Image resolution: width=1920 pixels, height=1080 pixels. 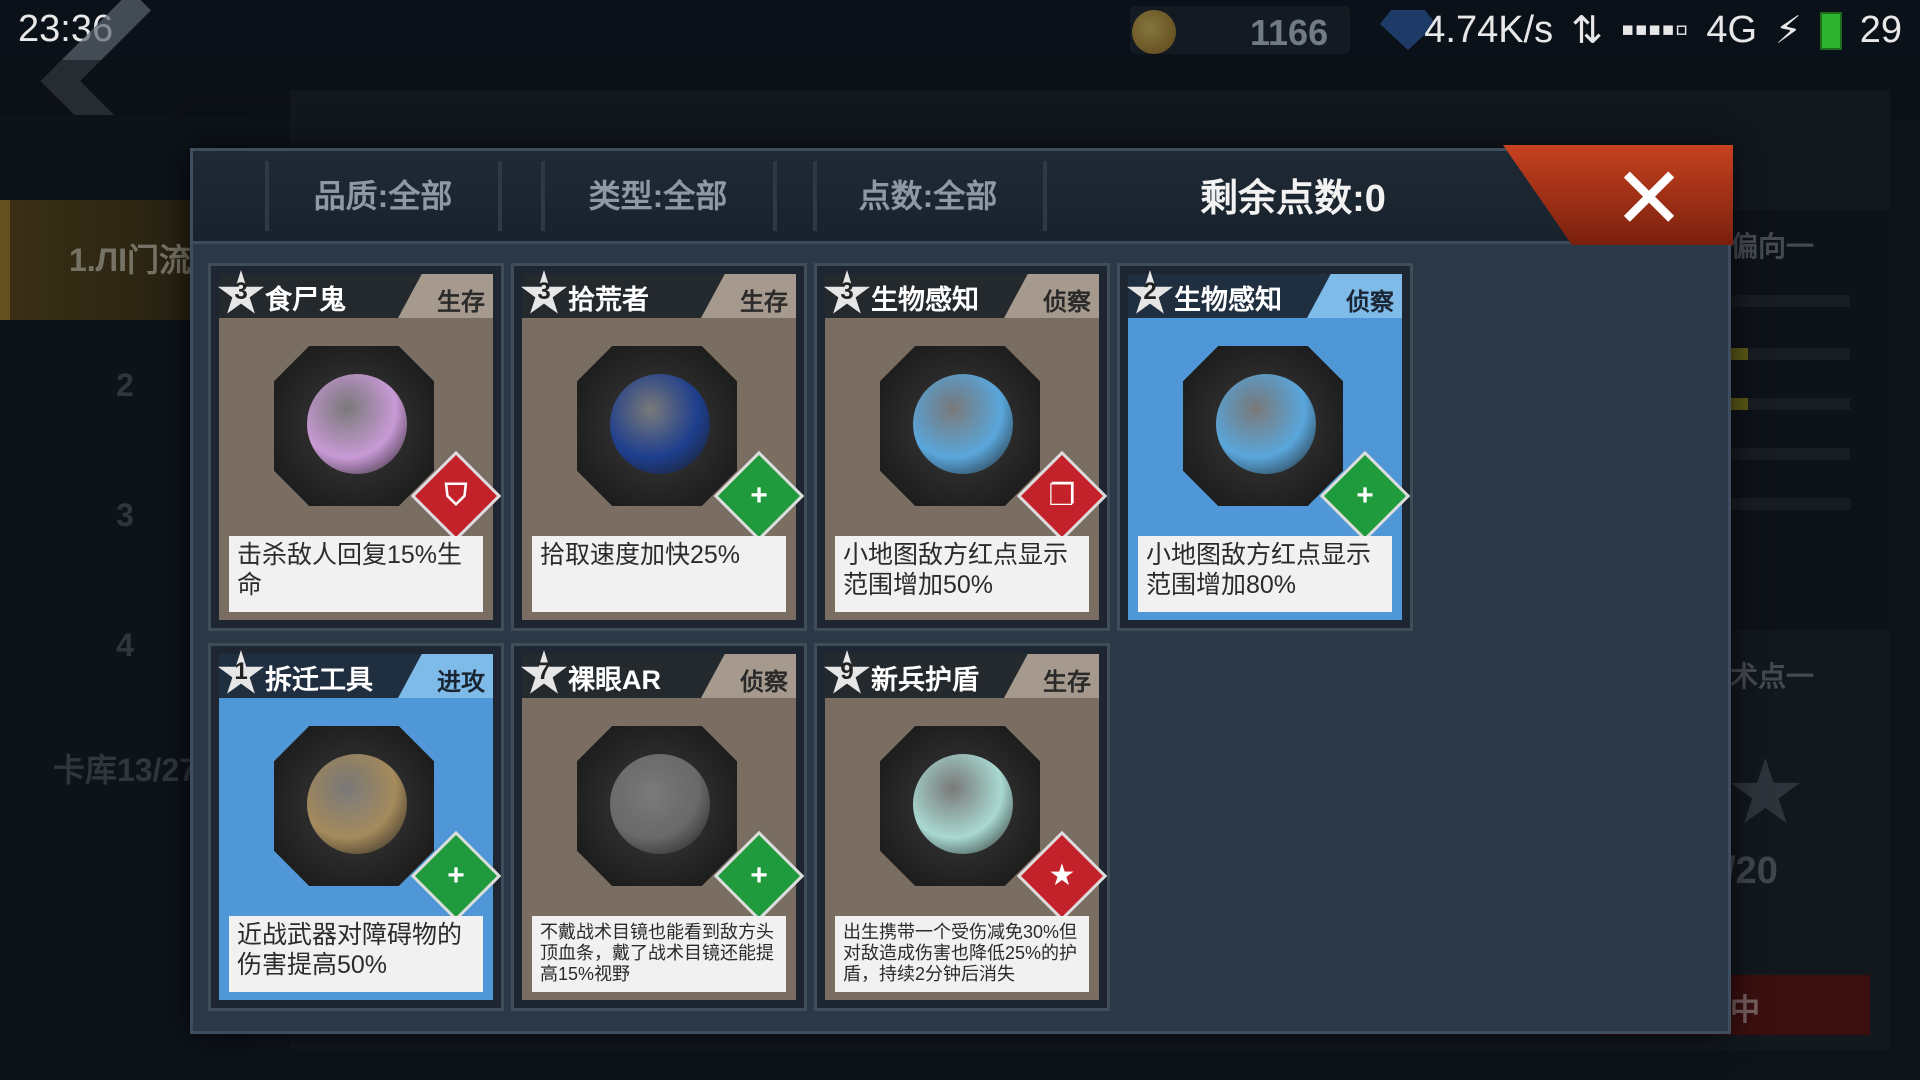 I want to click on card-header: 9 新兵护盾 生存, so click(x=961, y=674).